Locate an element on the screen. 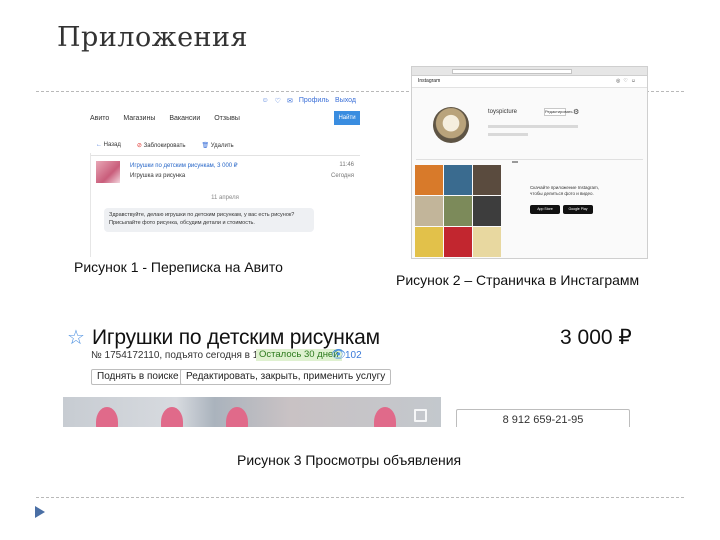  profile-stats is located at coordinates (533, 126).